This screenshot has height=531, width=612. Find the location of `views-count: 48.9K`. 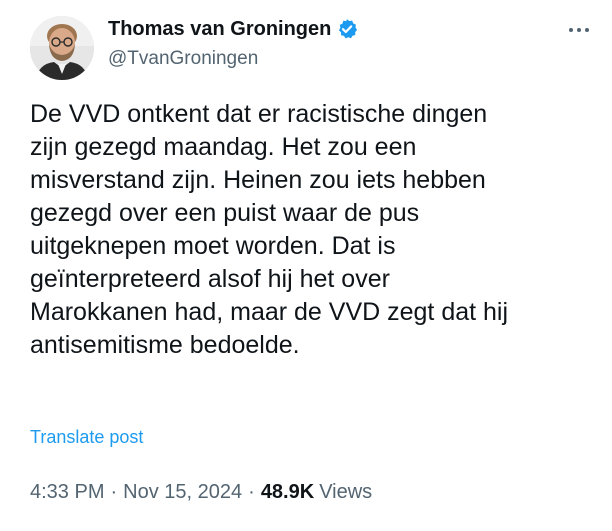

views-count: 48.9K is located at coordinates (287, 492).